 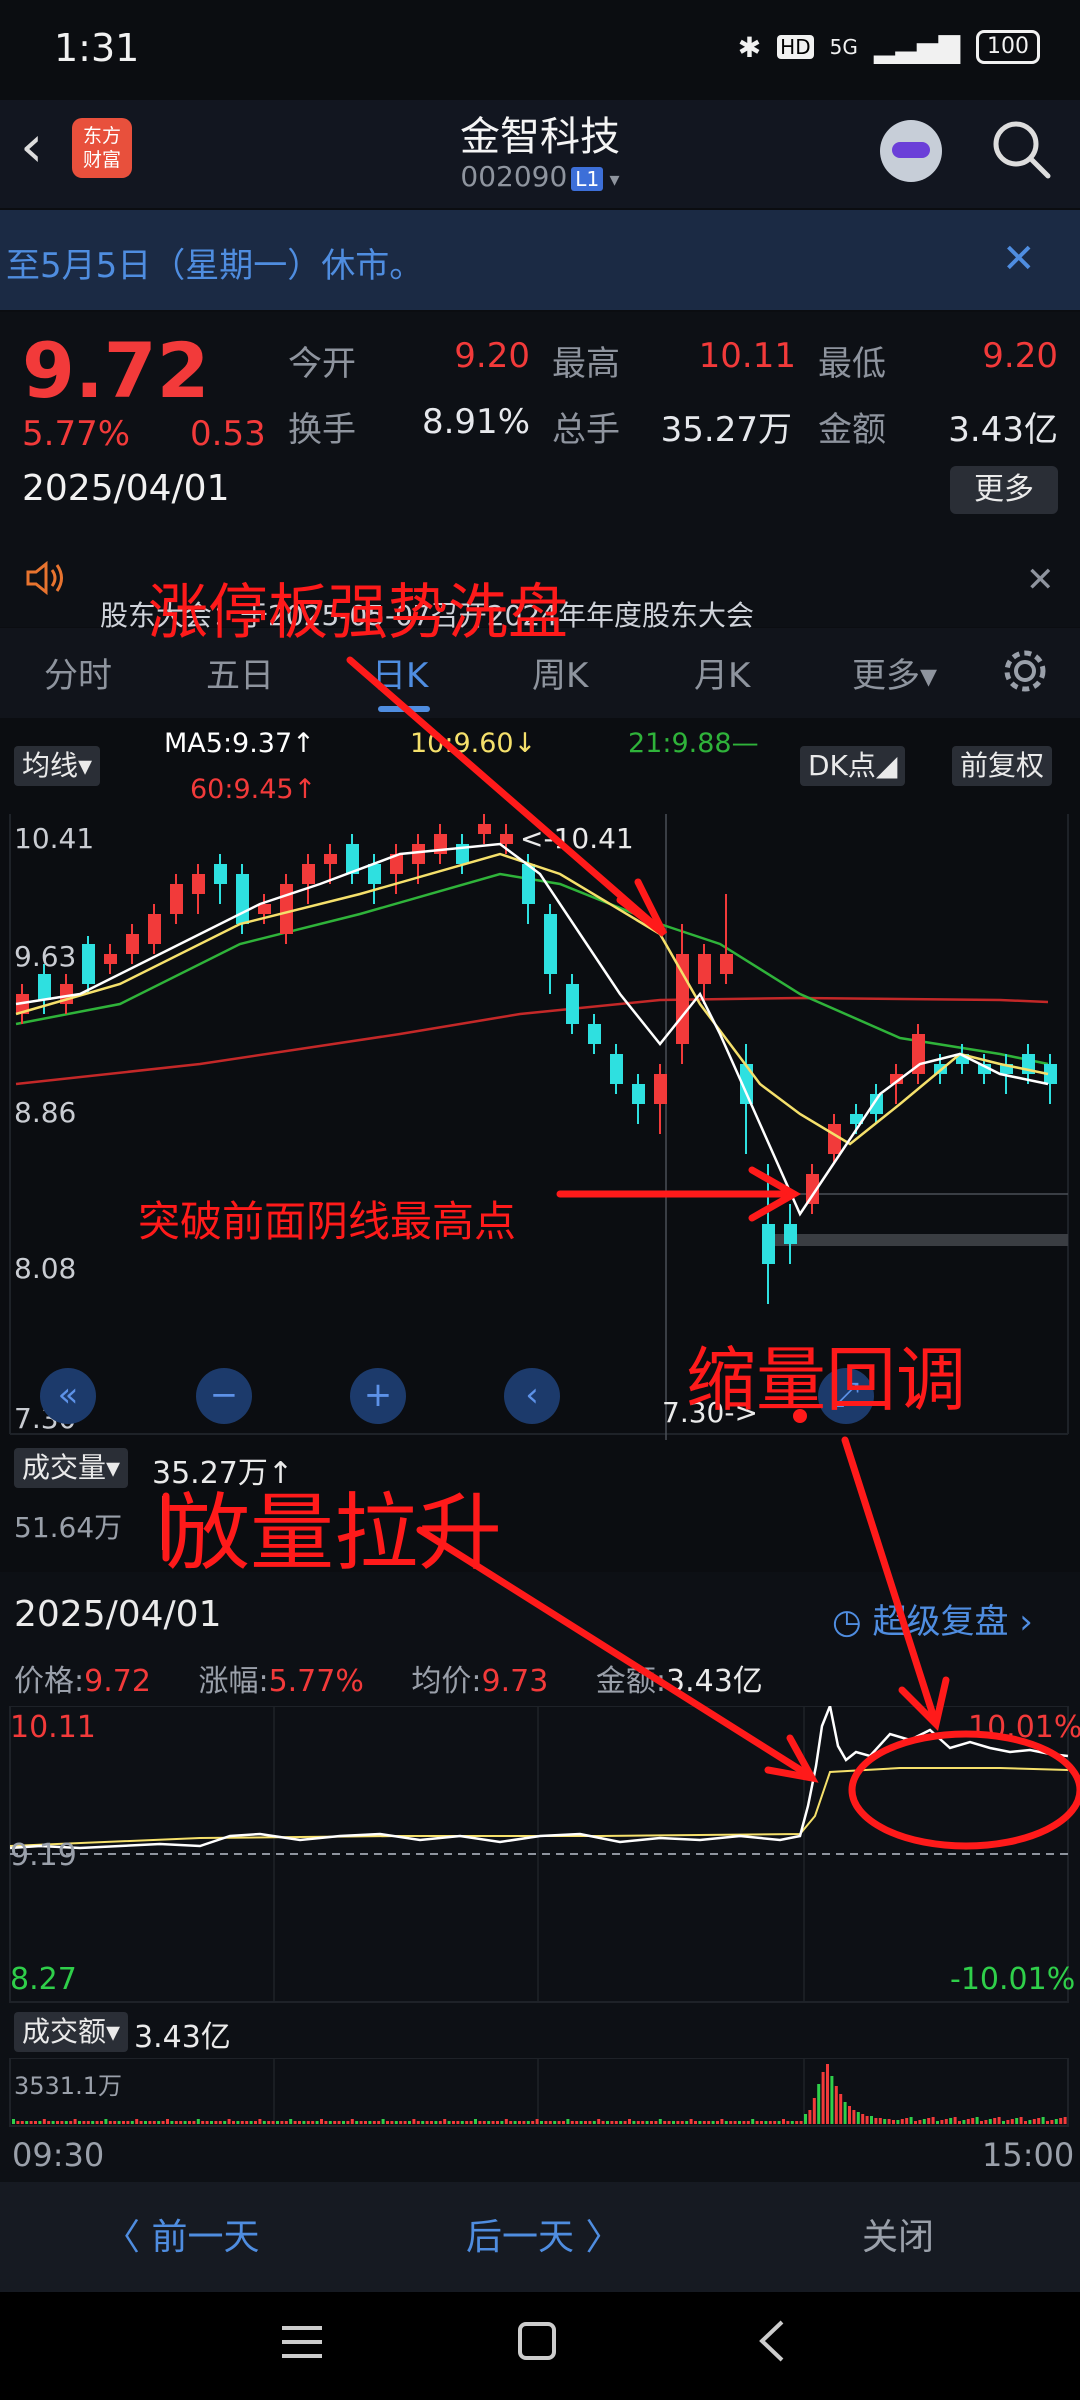 What do you see at coordinates (932, 1618) in the screenshot?
I see `super-replay-link: ◷ 超级复盘 ›` at bounding box center [932, 1618].